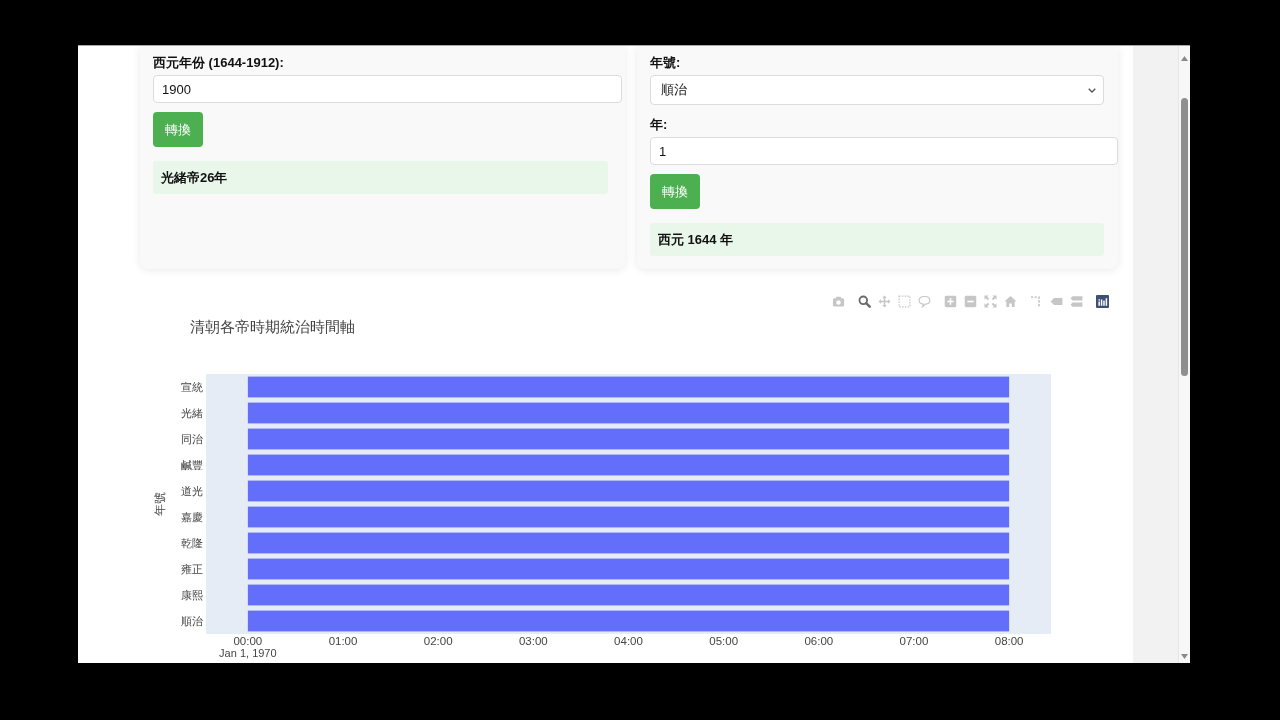 The width and height of the screenshot is (1280, 720). Describe the element at coordinates (877, 239) in the screenshot. I see `result-text: 西元 1644 年` at that location.